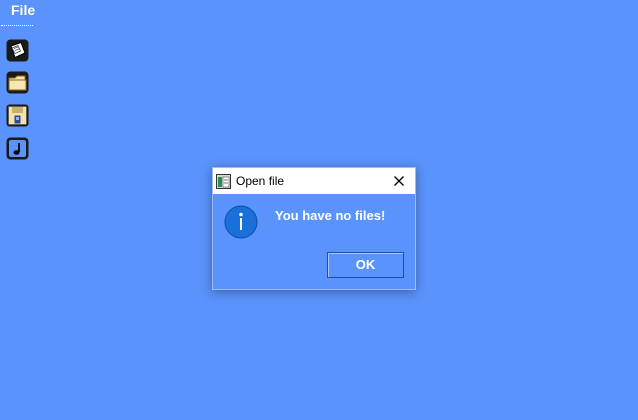 This screenshot has width=638, height=420. I want to click on menu-separator, so click(17, 25).